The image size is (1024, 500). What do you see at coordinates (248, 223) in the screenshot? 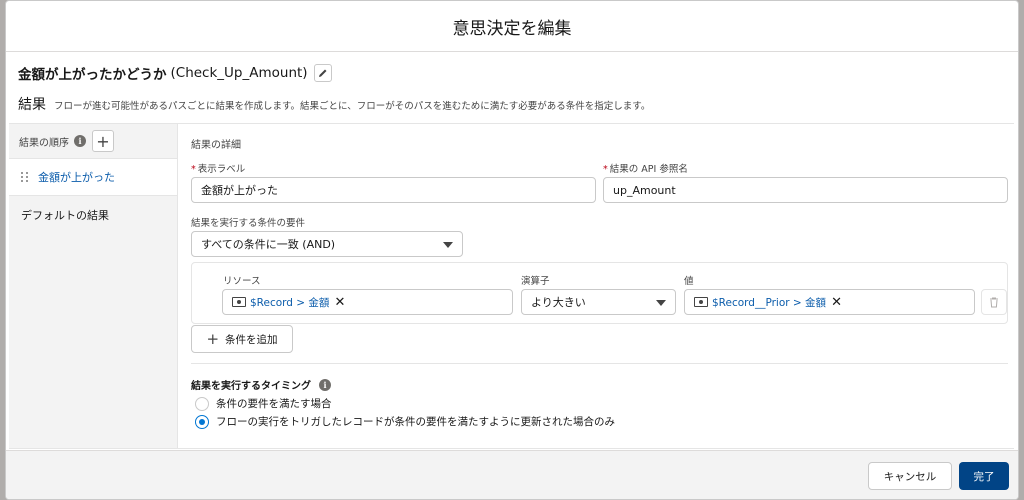
I see `requirement-label: 結果を実行する条件の要件` at bounding box center [248, 223].